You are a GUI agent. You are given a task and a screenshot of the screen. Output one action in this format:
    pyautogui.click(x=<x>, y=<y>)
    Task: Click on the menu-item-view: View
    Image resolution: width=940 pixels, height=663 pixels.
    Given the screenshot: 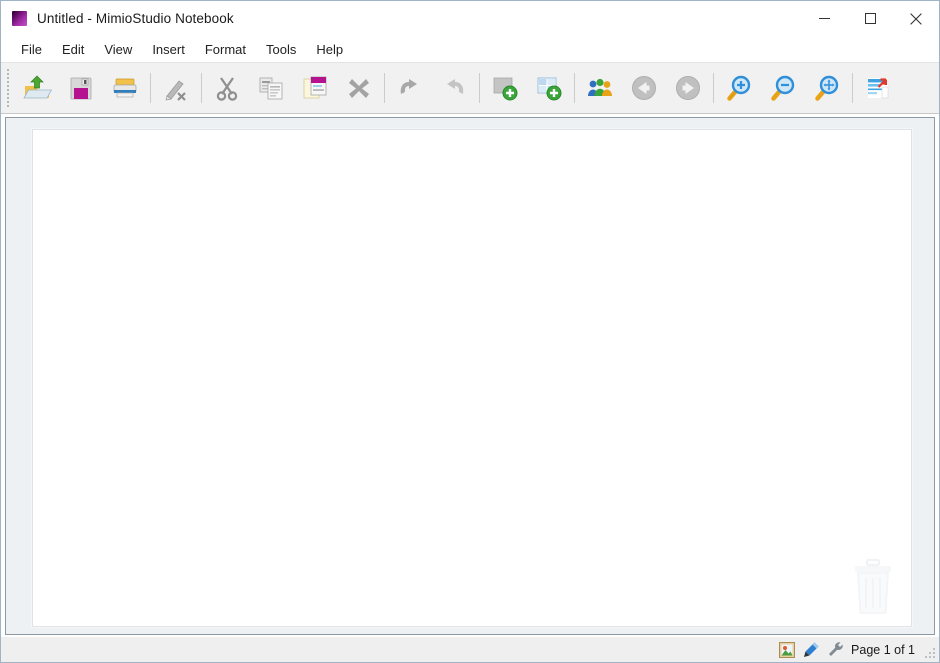 What is the action you would take?
    pyautogui.click(x=118, y=49)
    